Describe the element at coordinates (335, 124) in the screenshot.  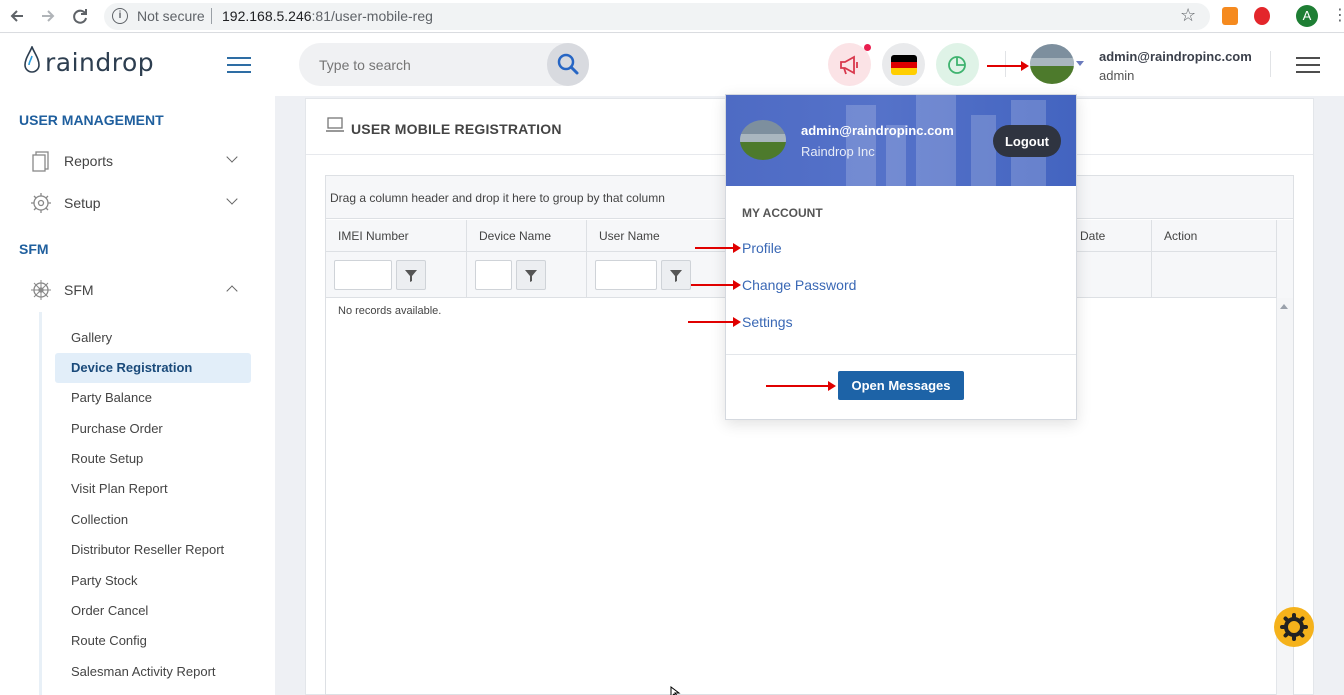
I see `laptop-icon` at that location.